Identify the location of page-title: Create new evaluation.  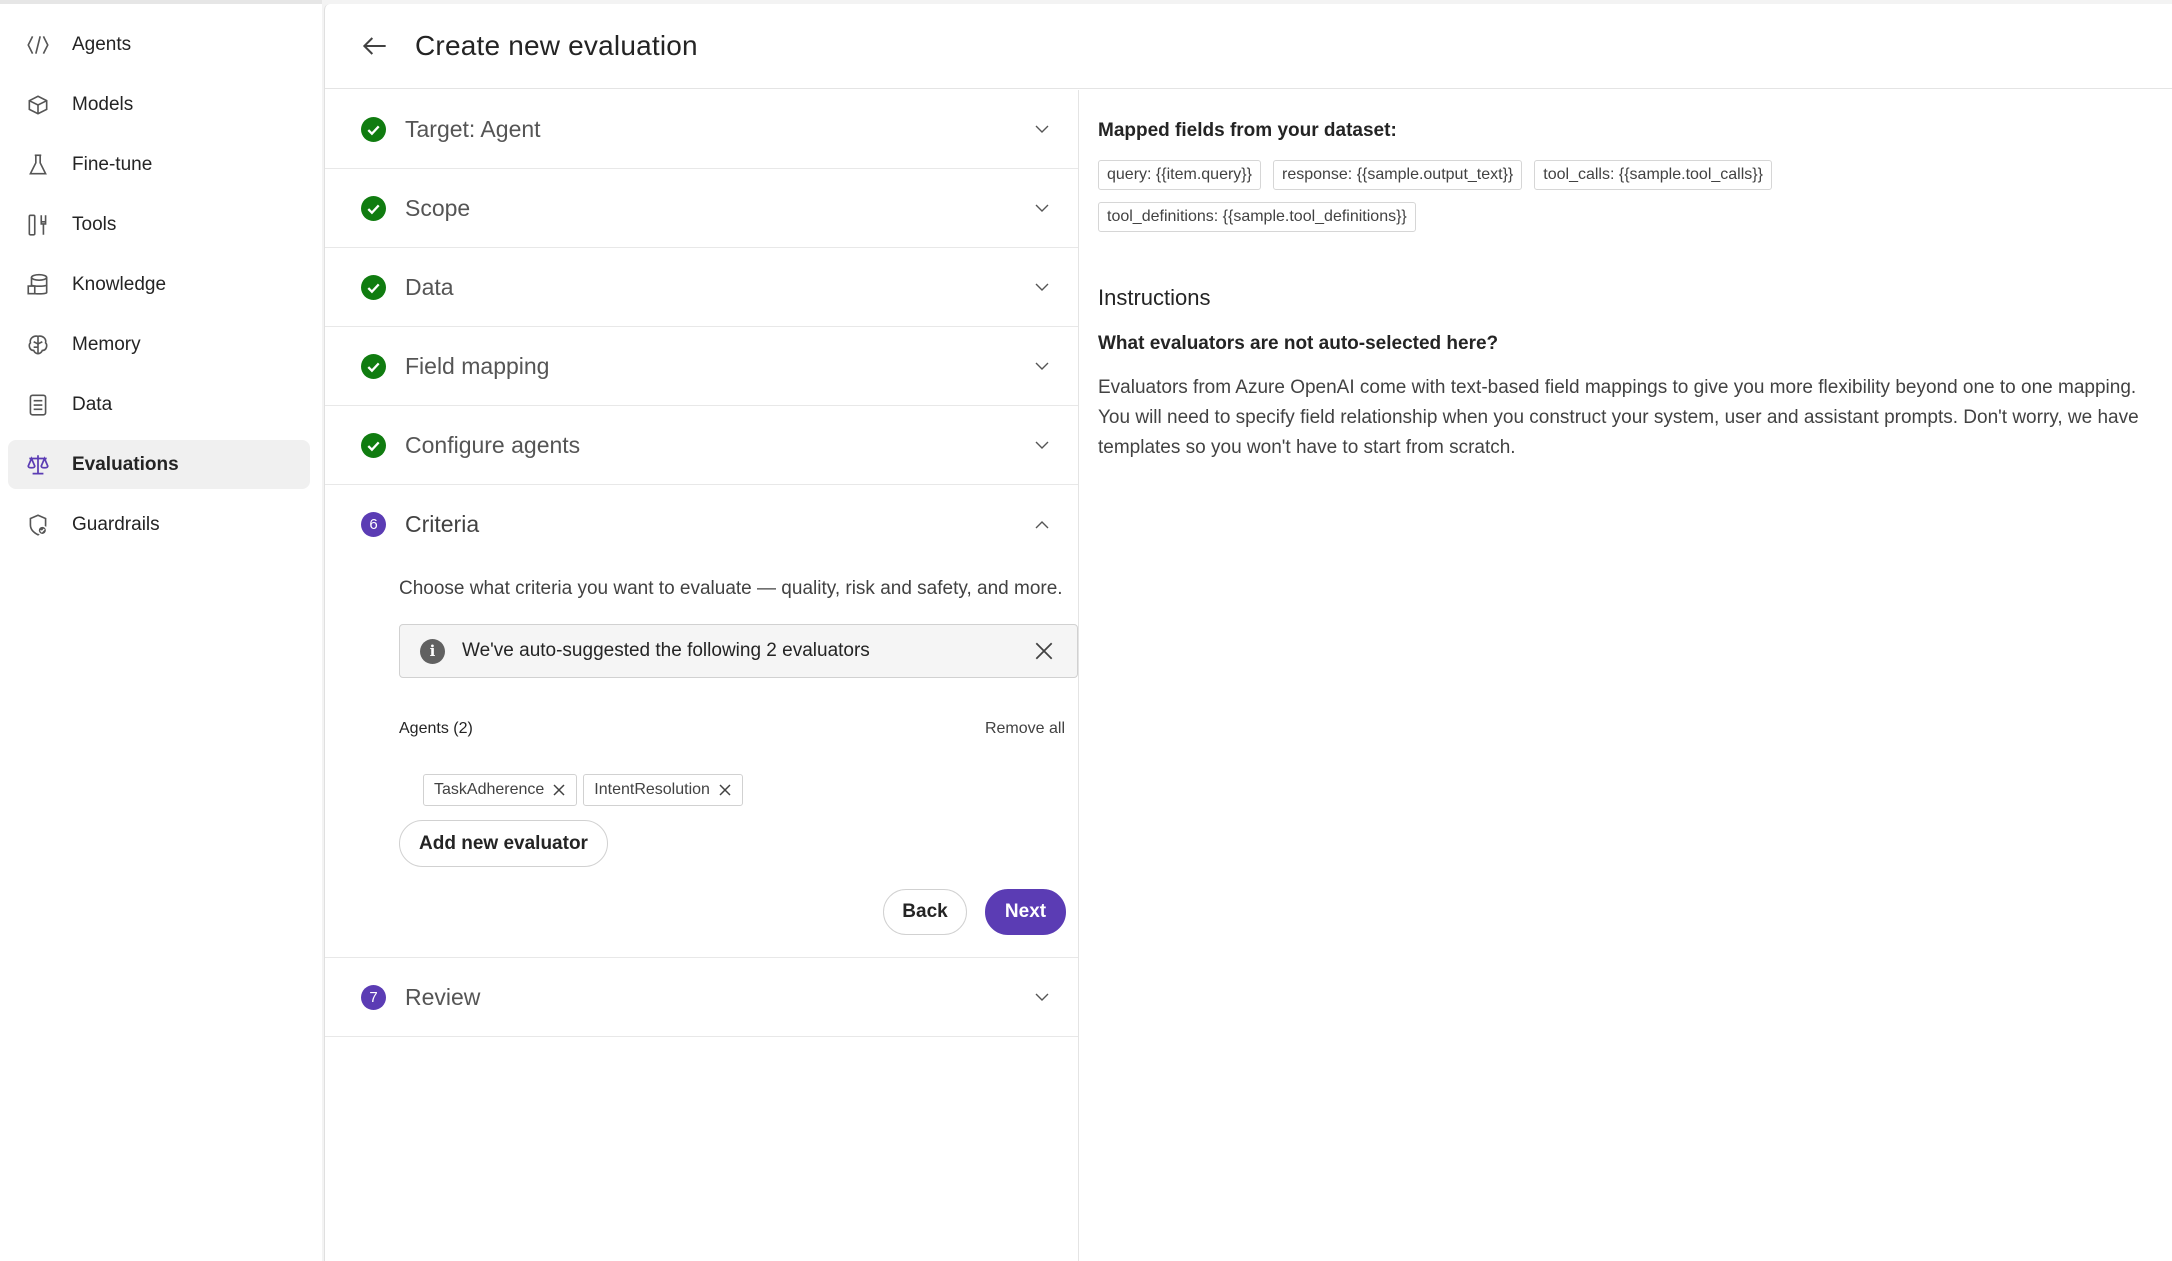
(556, 45).